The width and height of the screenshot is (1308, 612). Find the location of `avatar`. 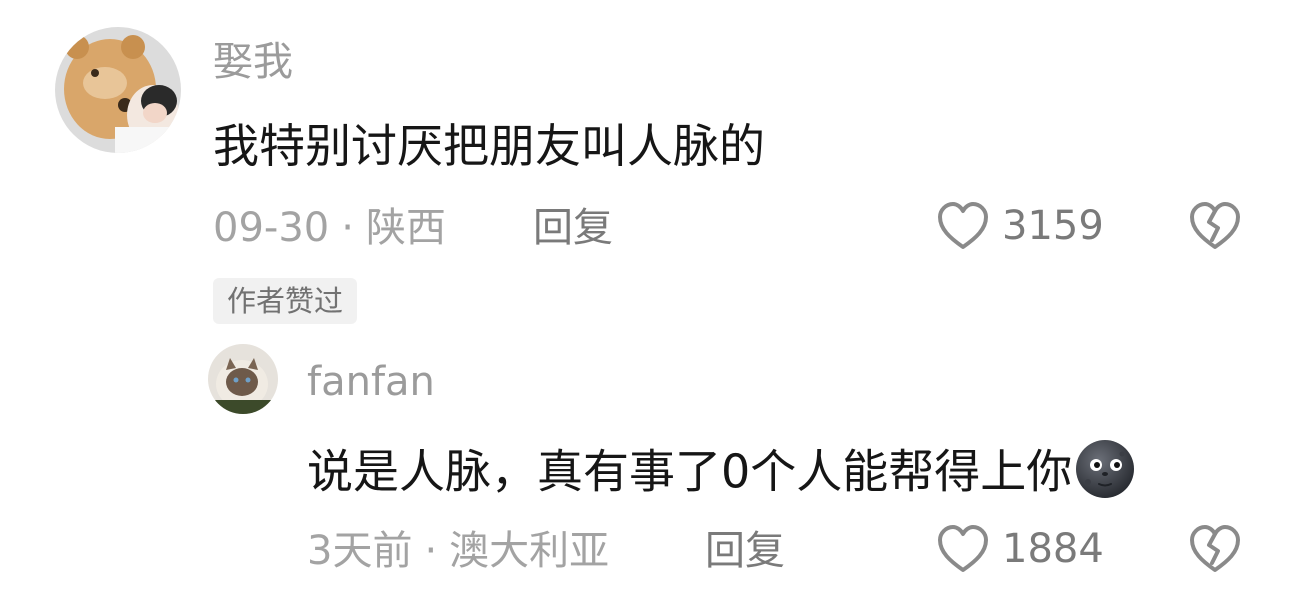

avatar is located at coordinates (118, 90).